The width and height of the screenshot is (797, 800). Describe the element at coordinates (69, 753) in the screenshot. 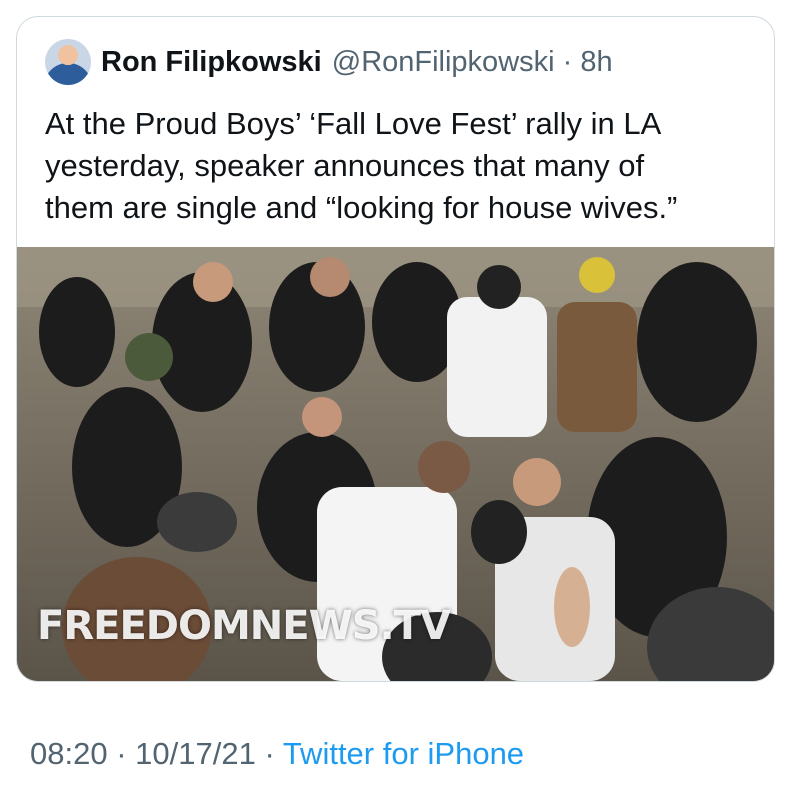

I see `tweet-time: 08:20` at that location.